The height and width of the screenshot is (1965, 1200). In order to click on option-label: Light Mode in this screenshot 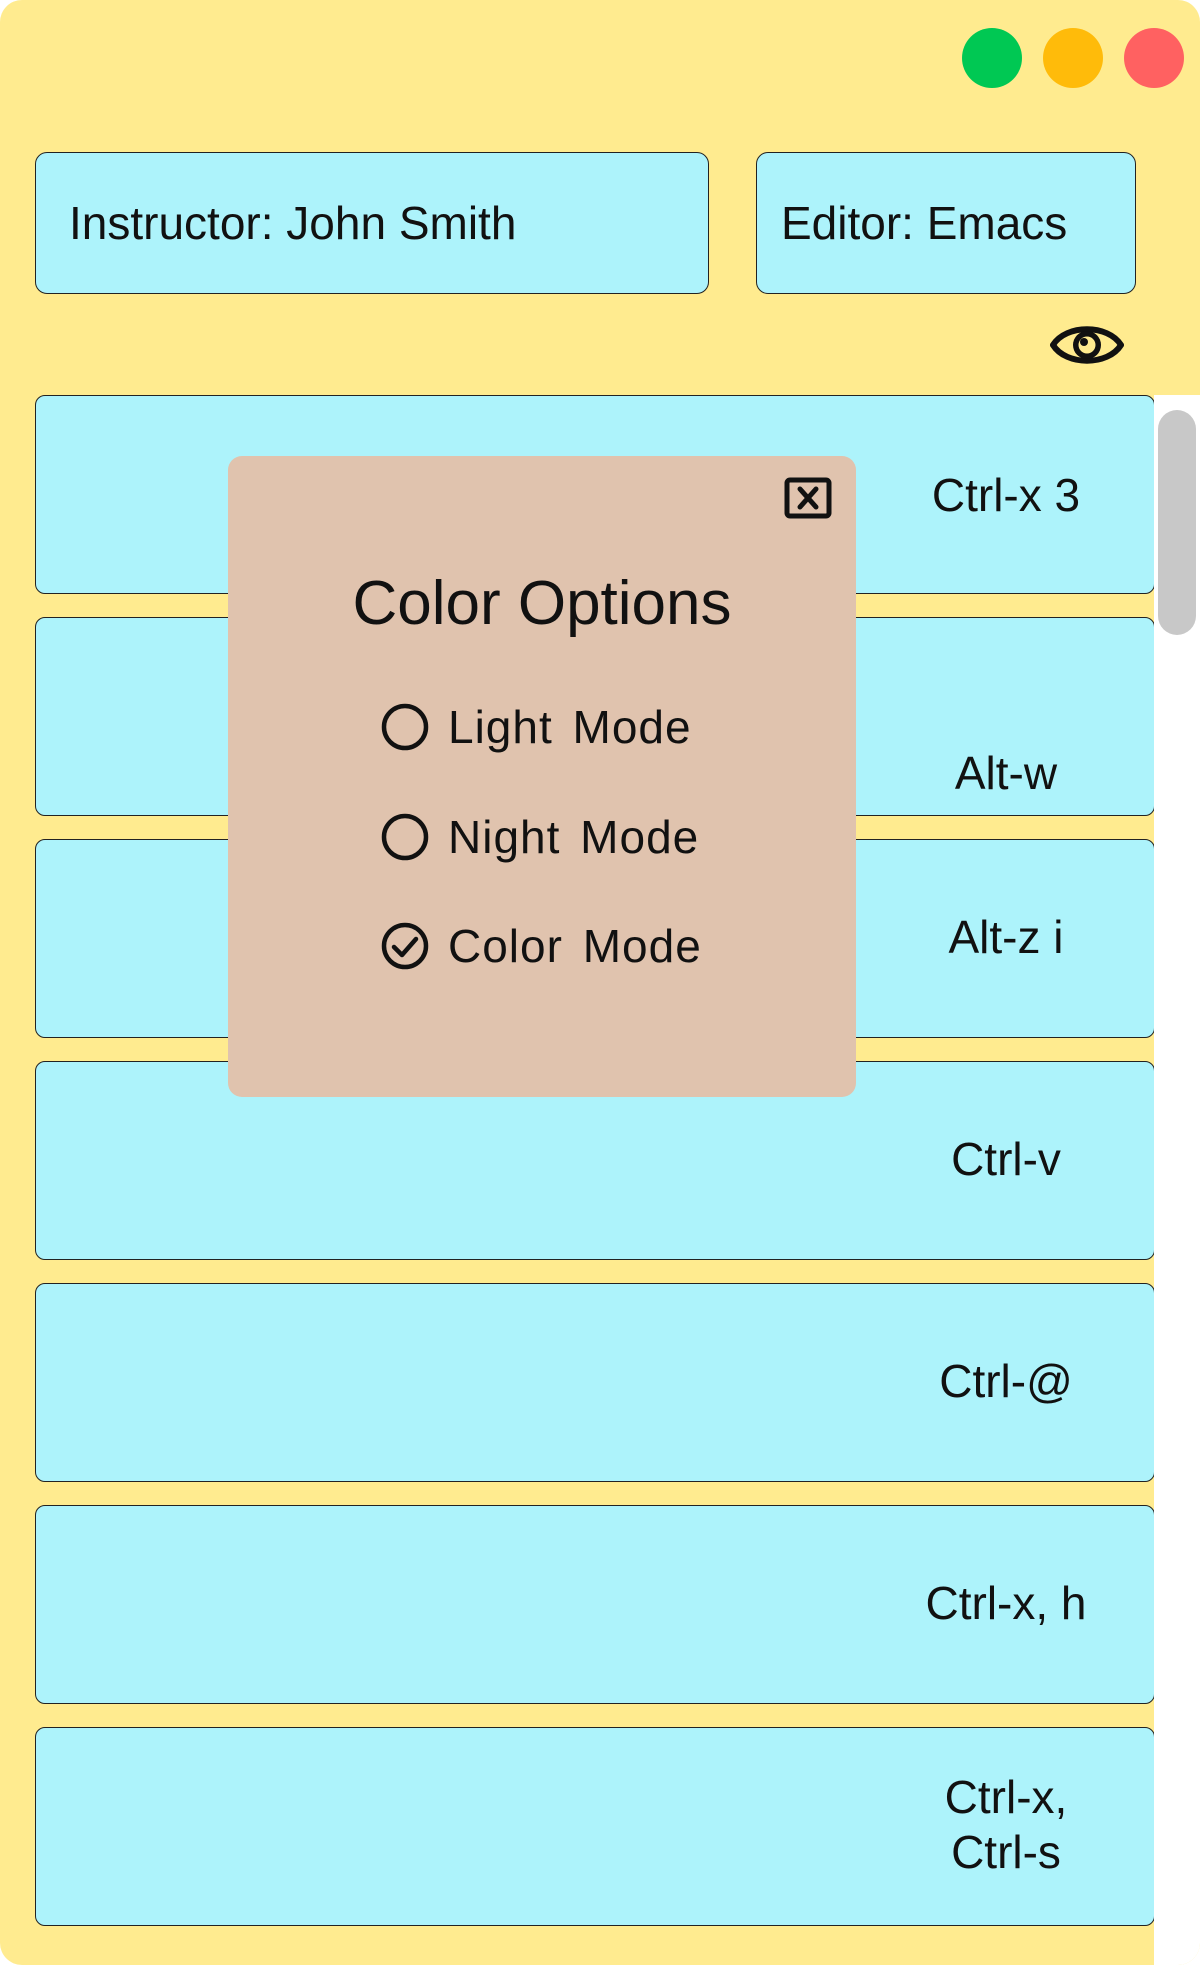, I will do `click(570, 727)`.